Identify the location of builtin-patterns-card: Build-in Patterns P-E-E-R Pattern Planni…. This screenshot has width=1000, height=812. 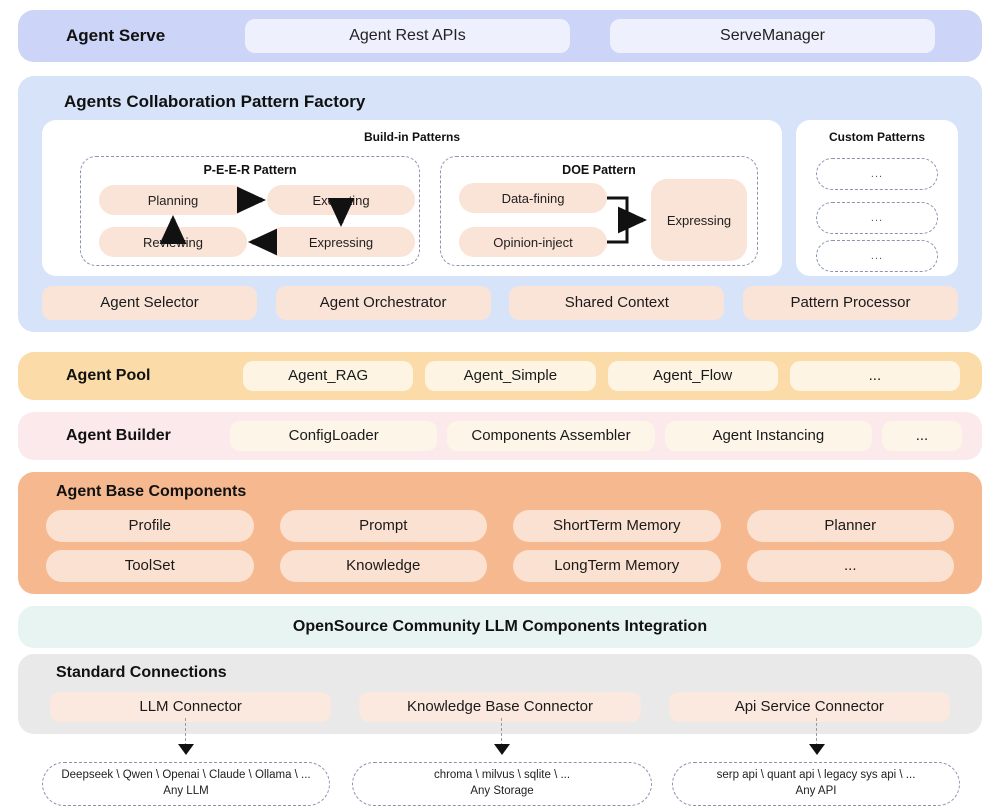
(412, 198).